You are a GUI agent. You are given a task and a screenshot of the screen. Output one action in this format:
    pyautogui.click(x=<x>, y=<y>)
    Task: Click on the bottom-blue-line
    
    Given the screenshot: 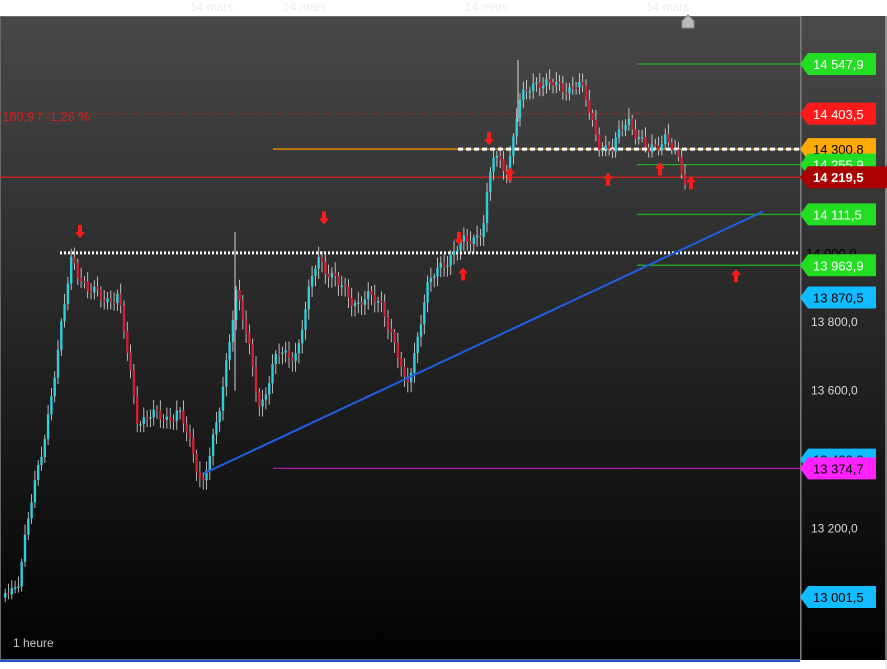 What is the action you would take?
    pyautogui.click(x=400, y=661)
    